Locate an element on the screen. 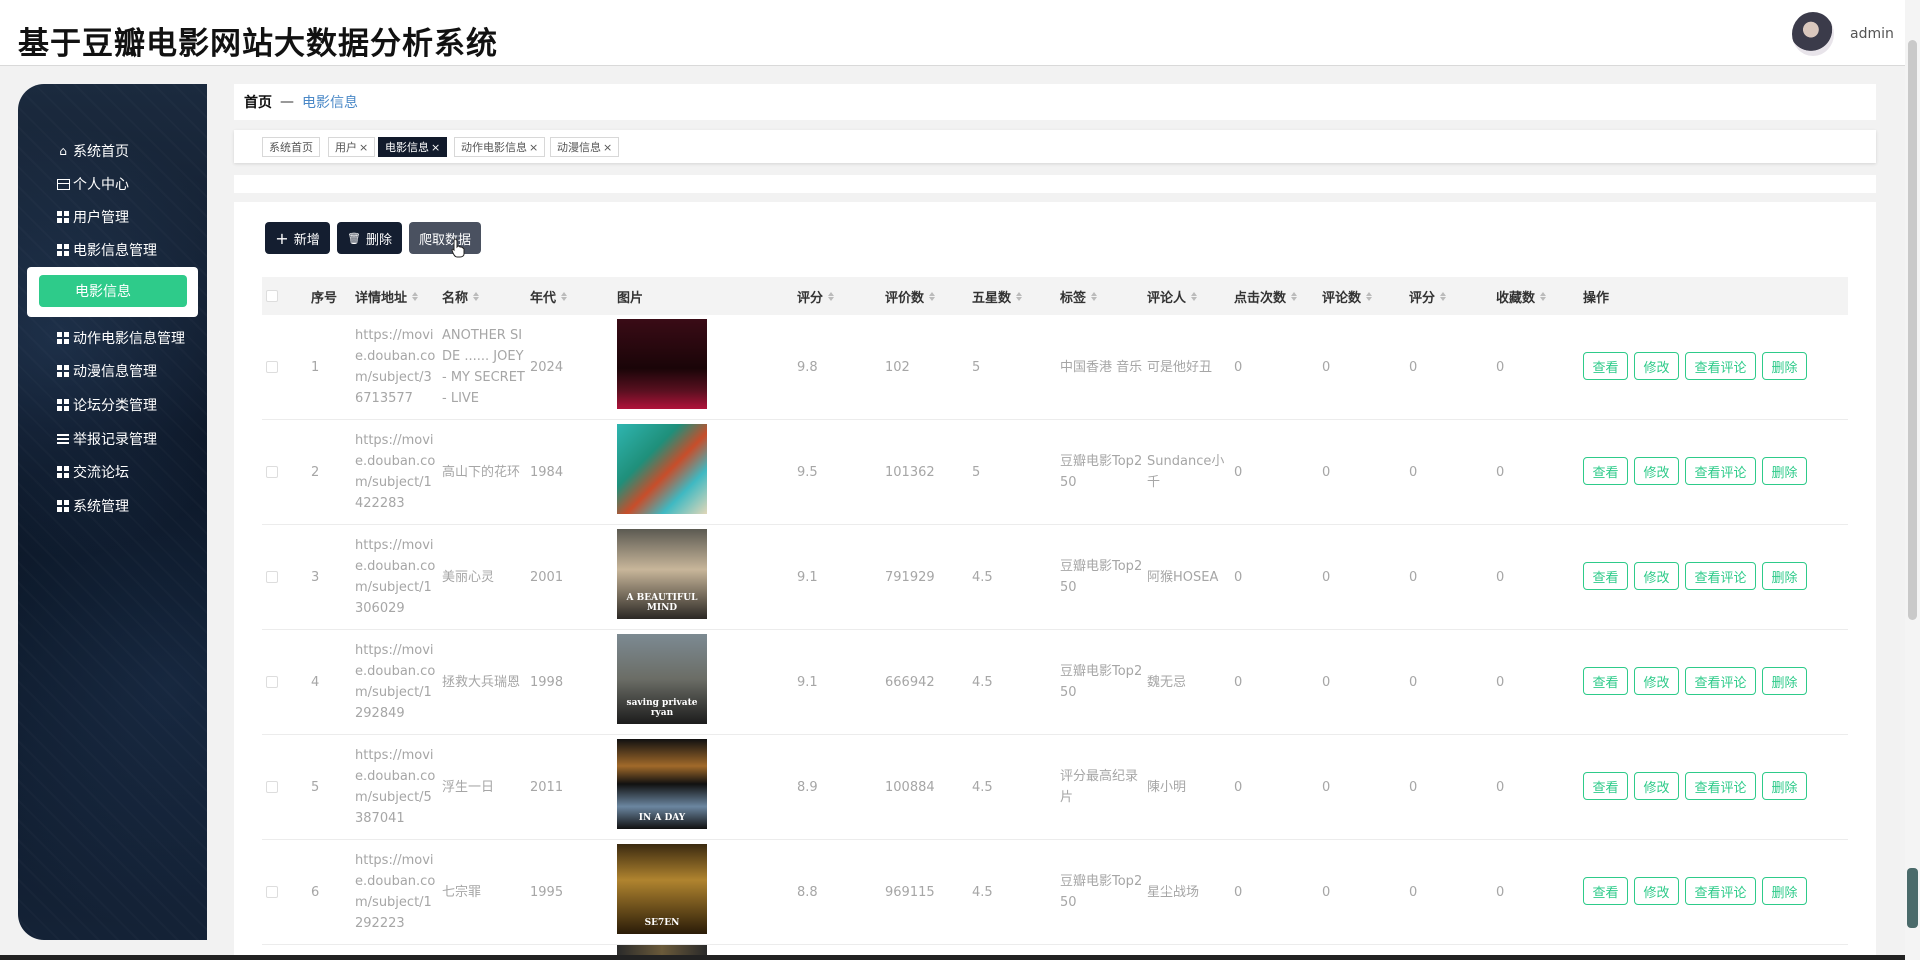 Image resolution: width=1920 pixels, height=960 pixels. sidebar-item-anime: 动漫信息管理 is located at coordinates (106, 371).